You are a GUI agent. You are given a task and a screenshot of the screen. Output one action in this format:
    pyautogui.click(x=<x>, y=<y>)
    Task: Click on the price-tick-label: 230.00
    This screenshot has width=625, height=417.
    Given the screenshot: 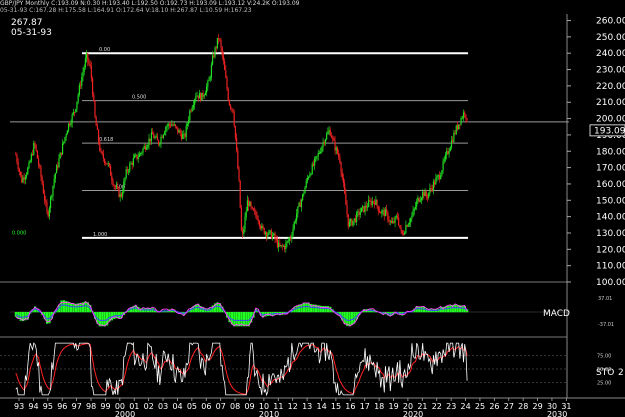 What is the action you would take?
    pyautogui.click(x=610, y=71)
    